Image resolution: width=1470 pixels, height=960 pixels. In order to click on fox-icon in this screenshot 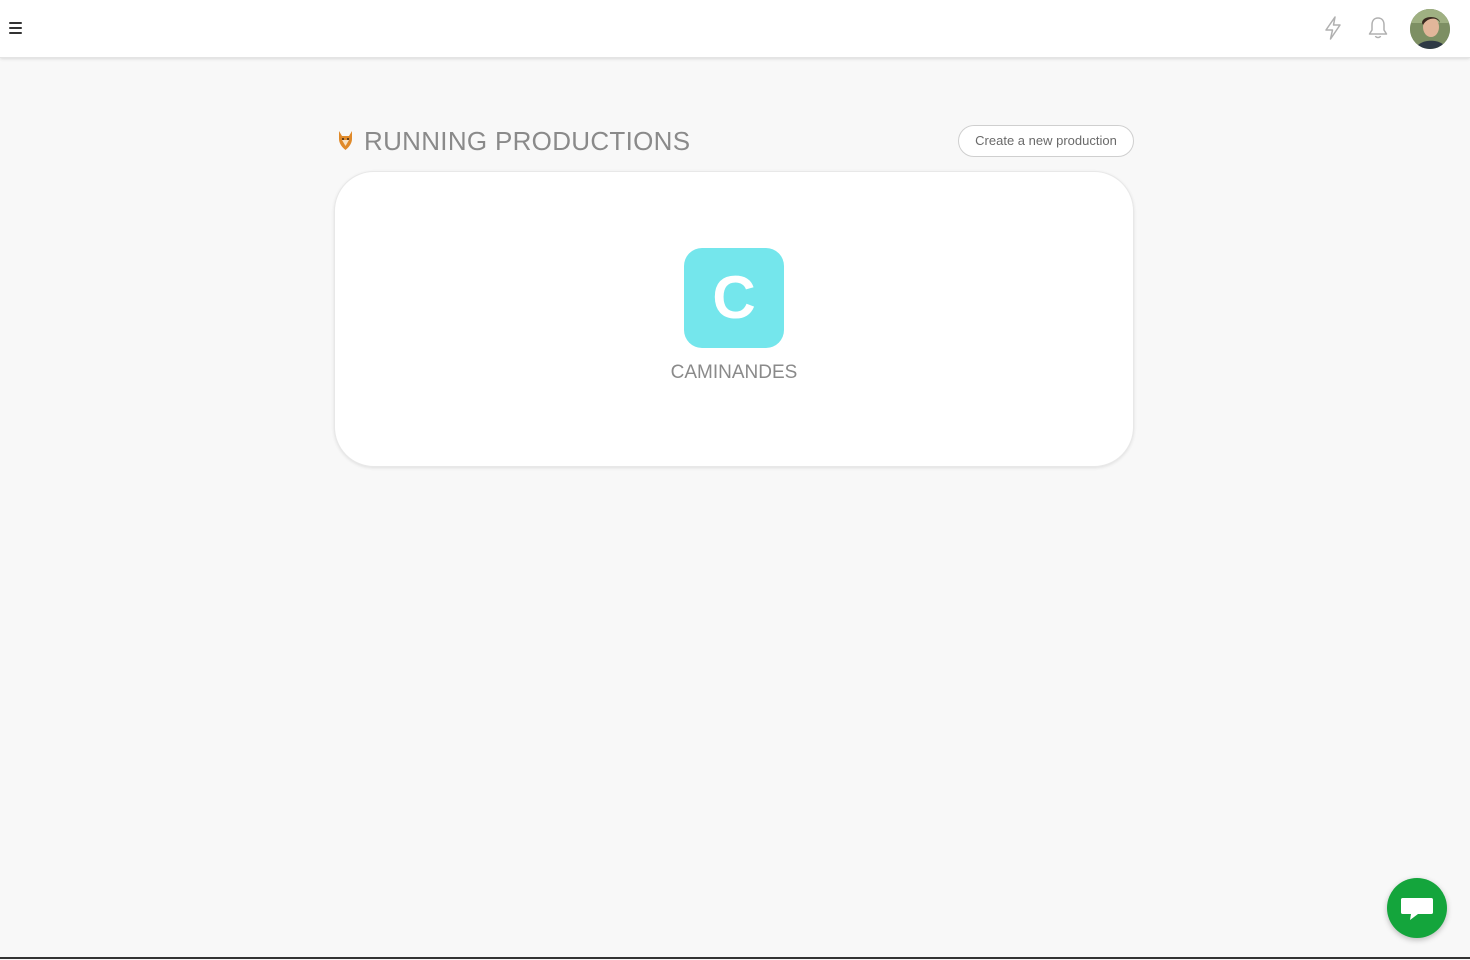, I will do `click(345, 140)`.